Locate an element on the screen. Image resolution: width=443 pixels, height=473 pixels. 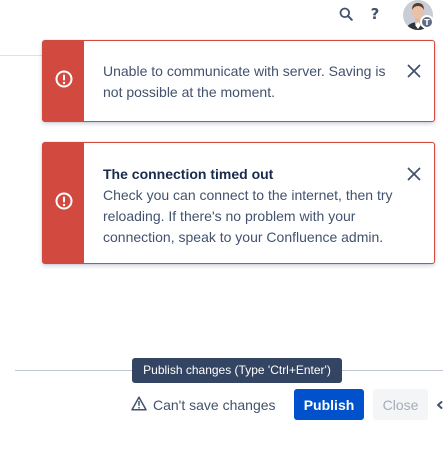
help-icon: ? is located at coordinates (375, 14).